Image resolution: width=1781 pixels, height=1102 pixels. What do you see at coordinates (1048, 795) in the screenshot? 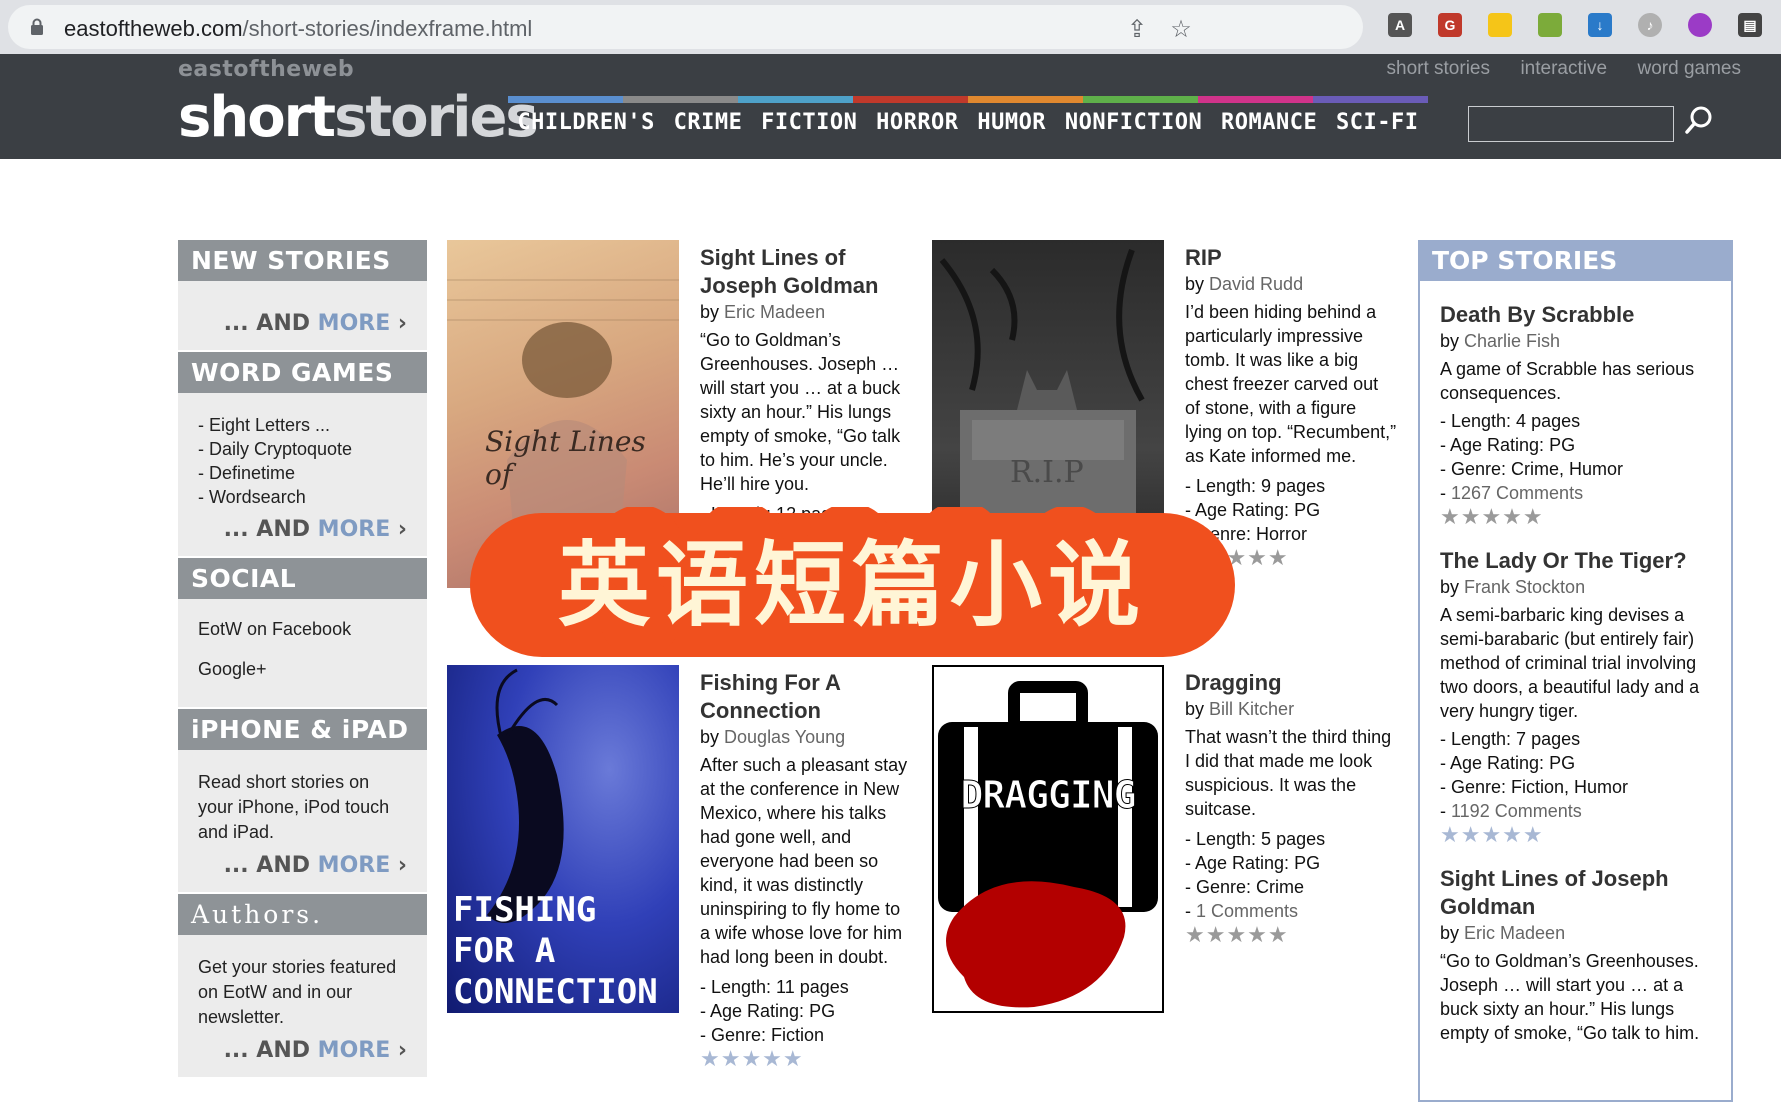
I see `thumb-title: DRAGGING` at bounding box center [1048, 795].